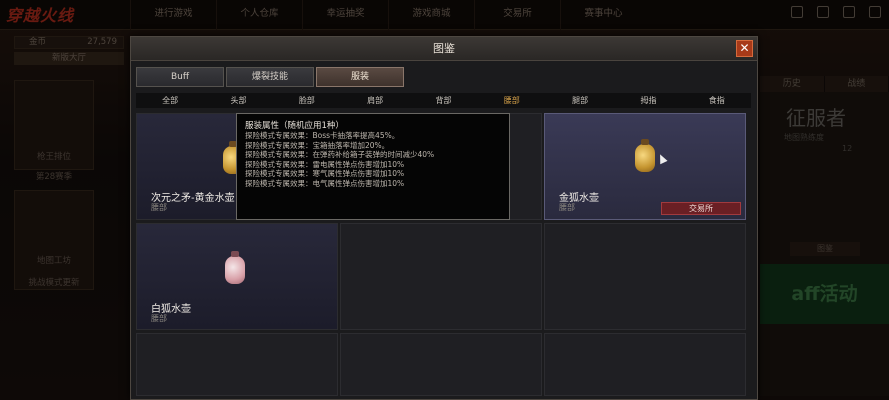  I want to click on tab-costume: 服装, so click(360, 77).